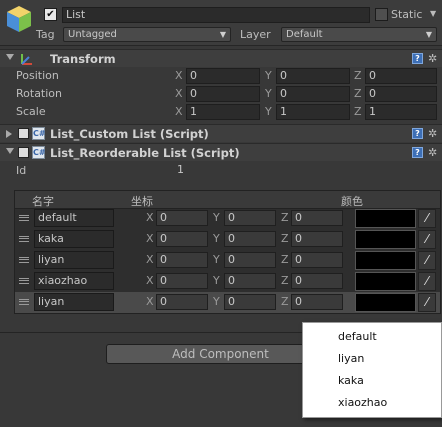 The height and width of the screenshot is (427, 442). I want to click on popup-item: kaka, so click(351, 380).